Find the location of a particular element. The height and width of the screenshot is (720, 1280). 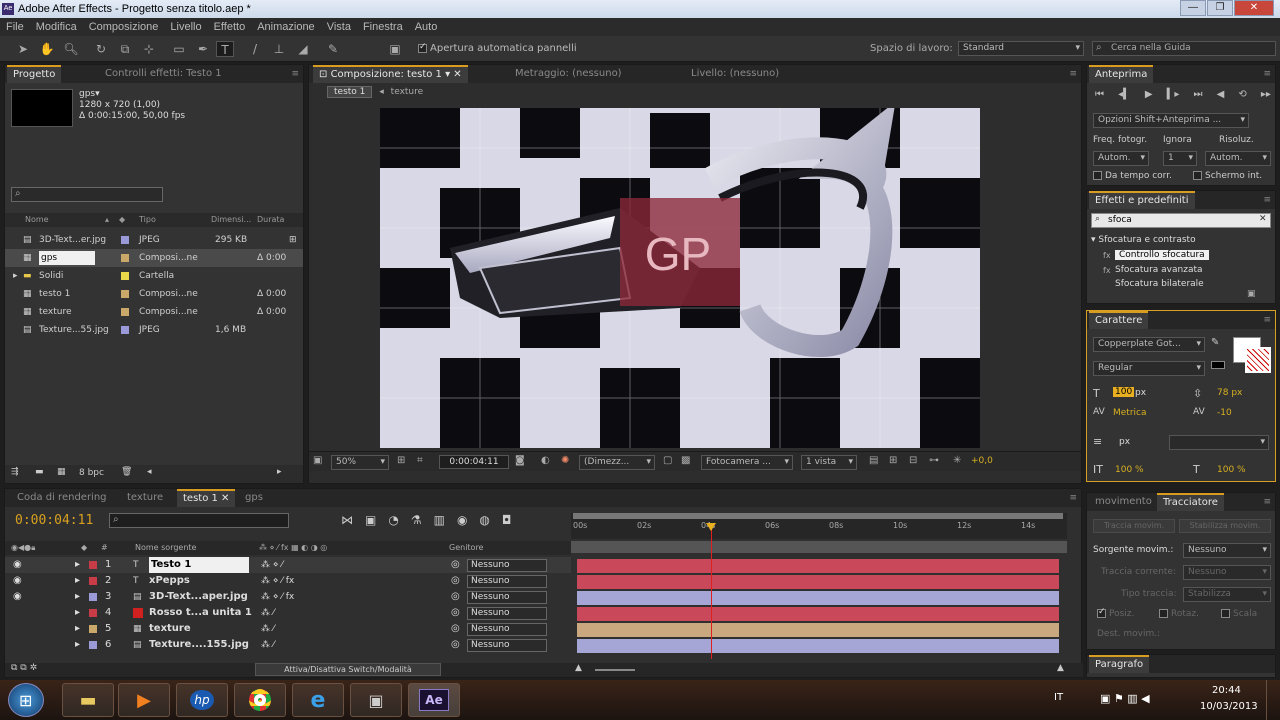

current-track-select: Nessuno is located at coordinates (1227, 572).